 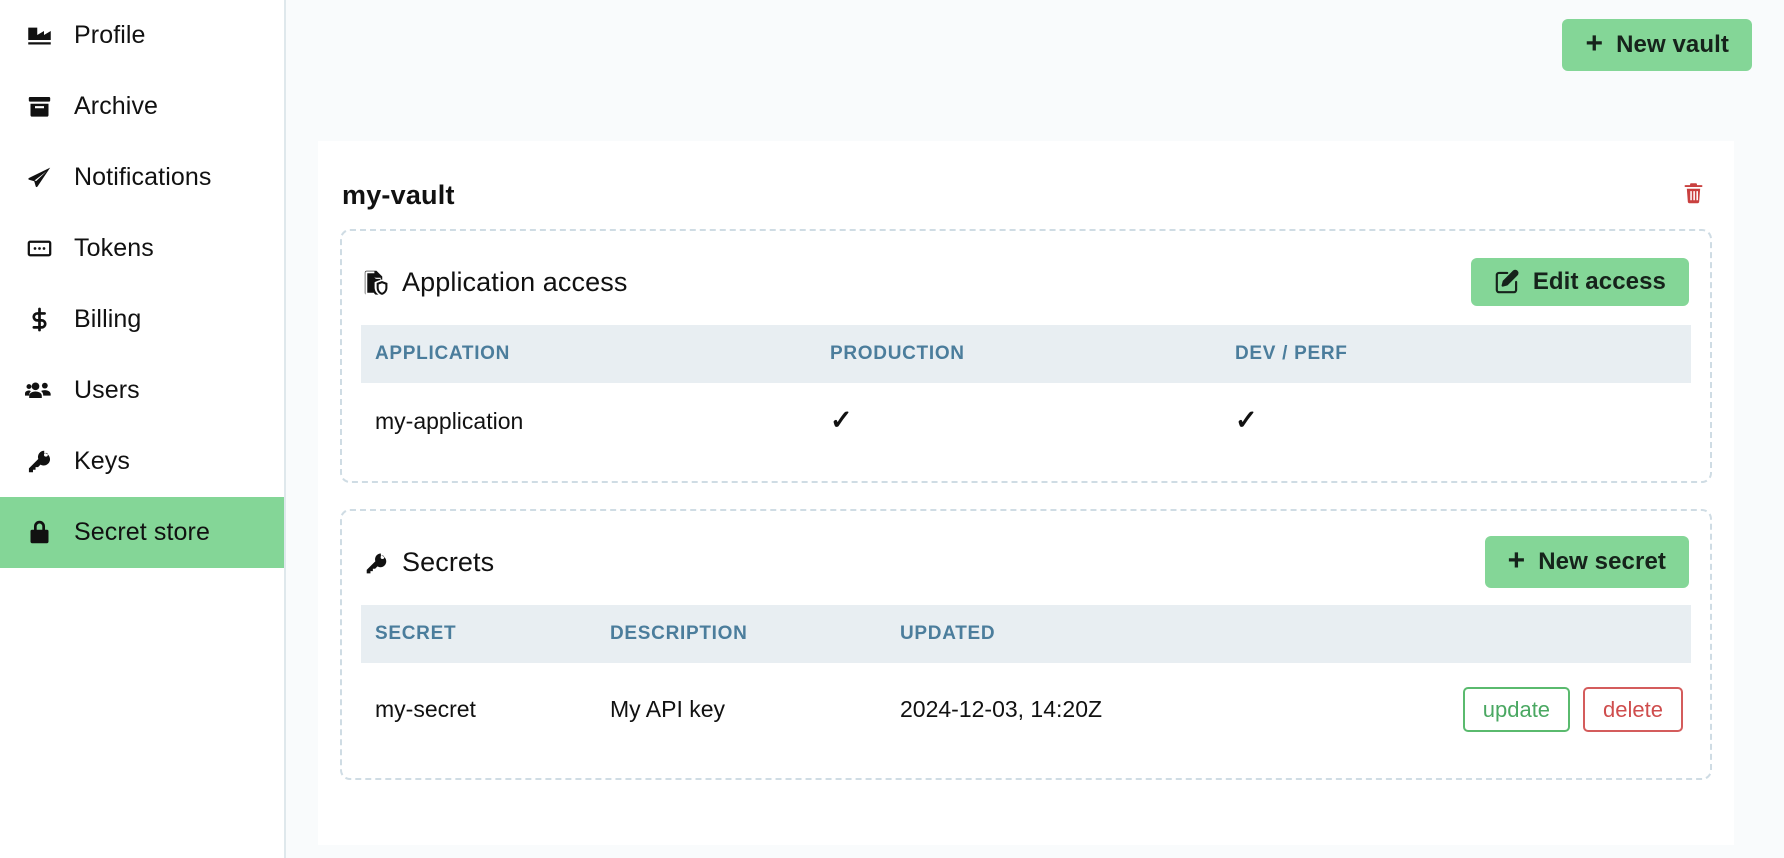 What do you see at coordinates (39, 249) in the screenshot?
I see `token-card-icon` at bounding box center [39, 249].